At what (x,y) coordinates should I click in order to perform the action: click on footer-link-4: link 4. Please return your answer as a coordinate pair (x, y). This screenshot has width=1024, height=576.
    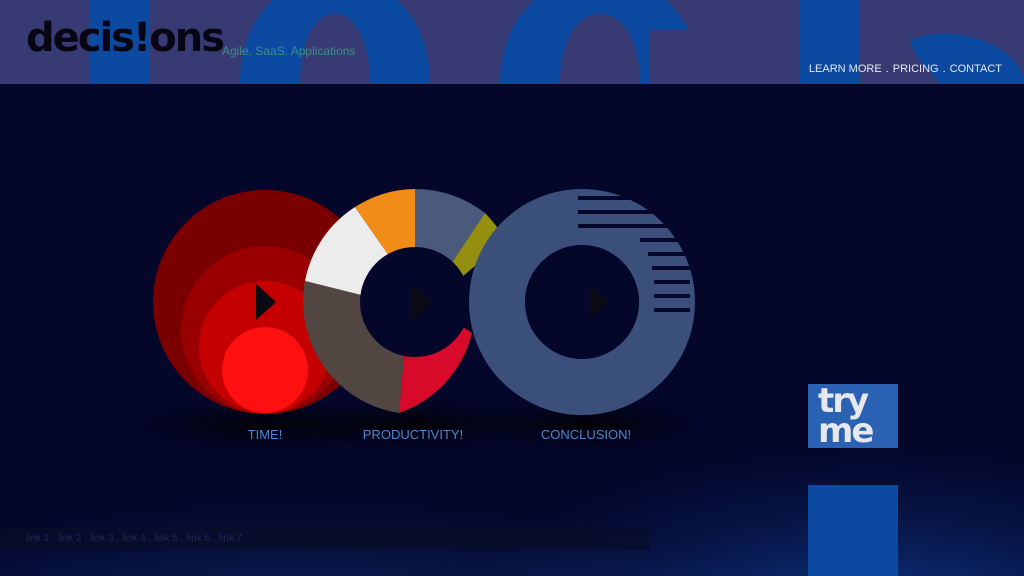
    Looking at the image, I should click on (133, 538).